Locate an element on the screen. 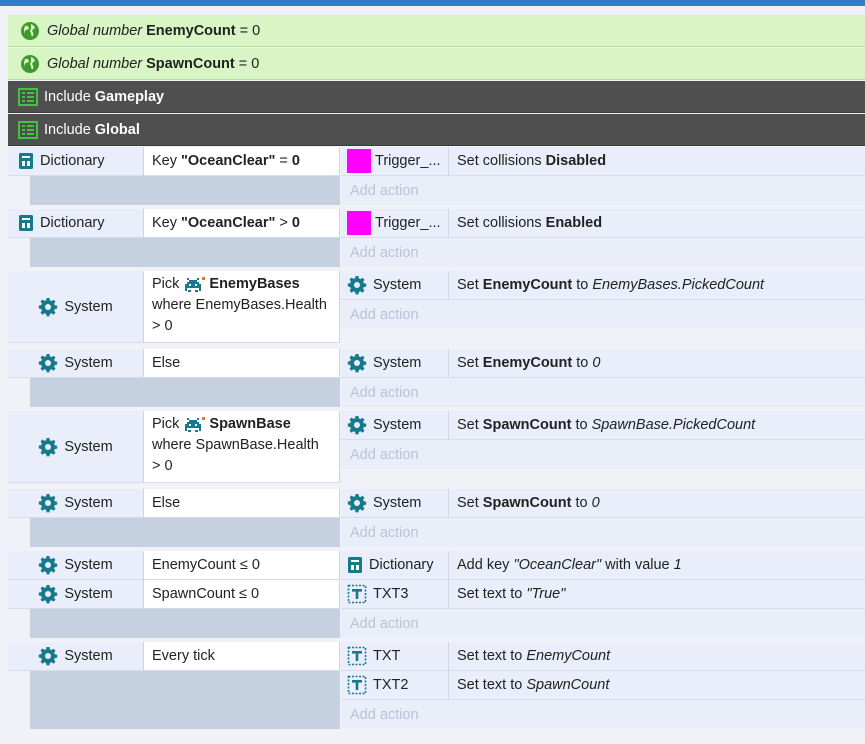  condition-text: Key "OceanClear" > 0 is located at coordinates (242, 223).